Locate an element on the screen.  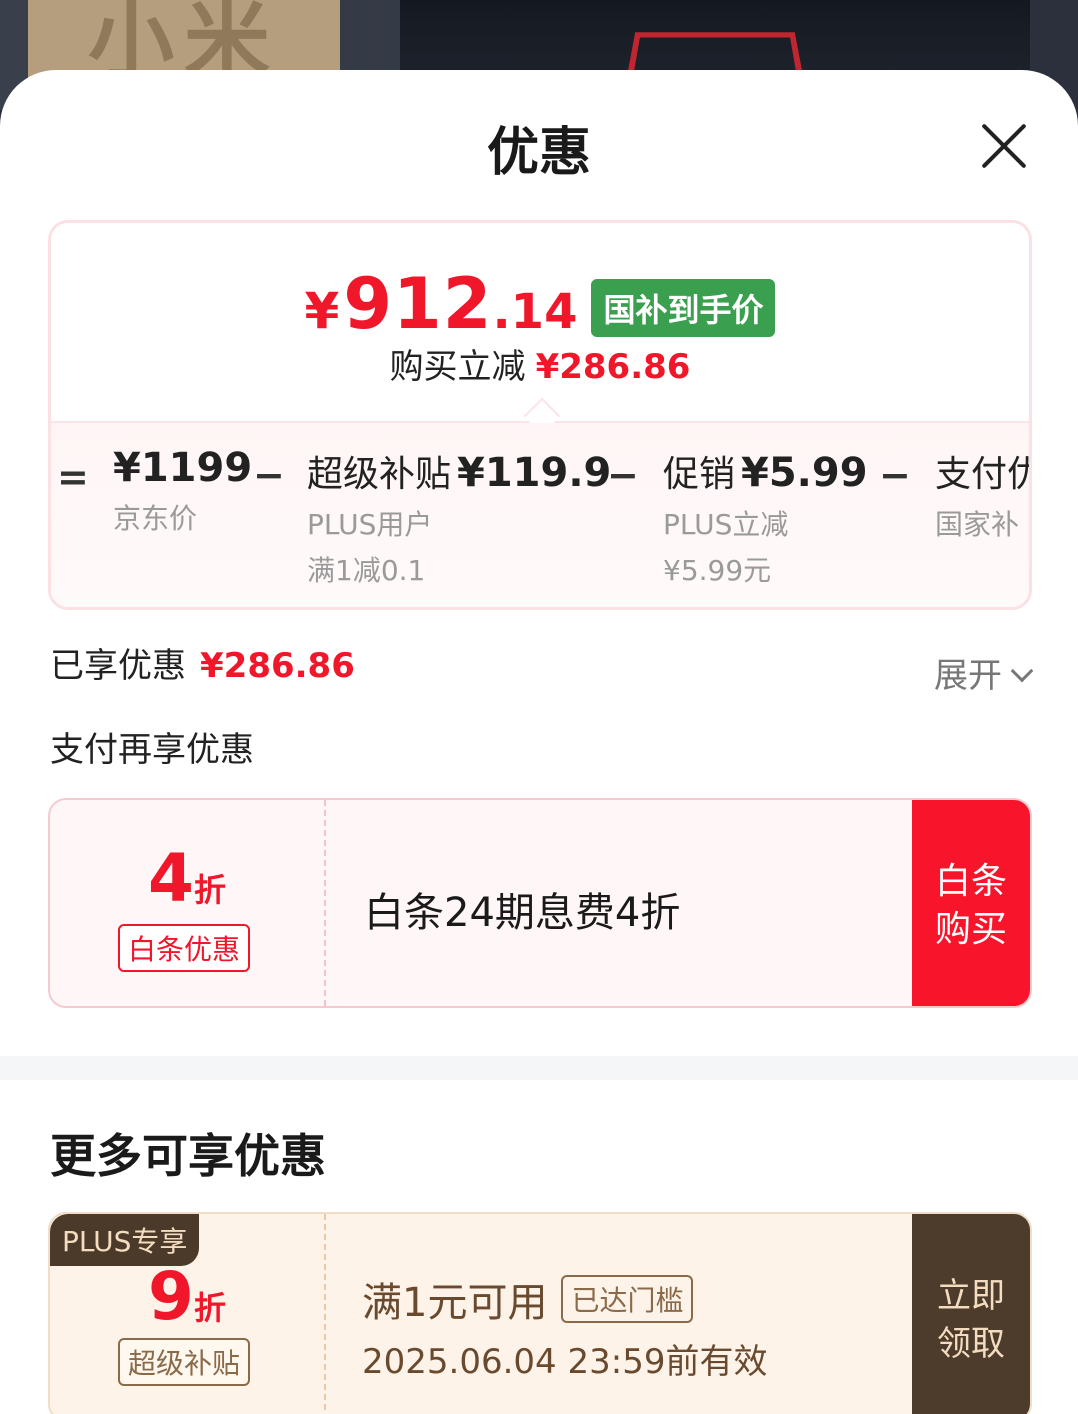
jd-price-label: 京东价 is located at coordinates (155, 518).